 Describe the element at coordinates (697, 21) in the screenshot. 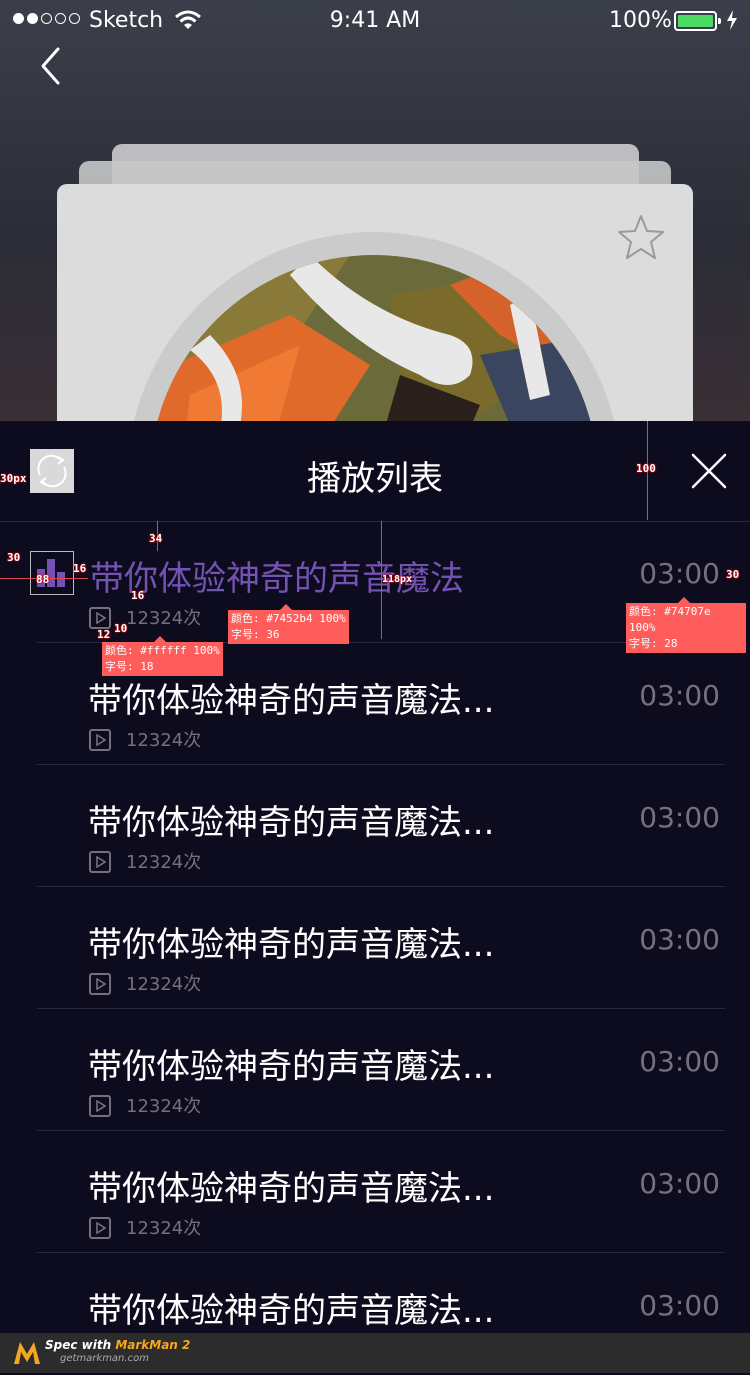

I see `battery-icon` at that location.